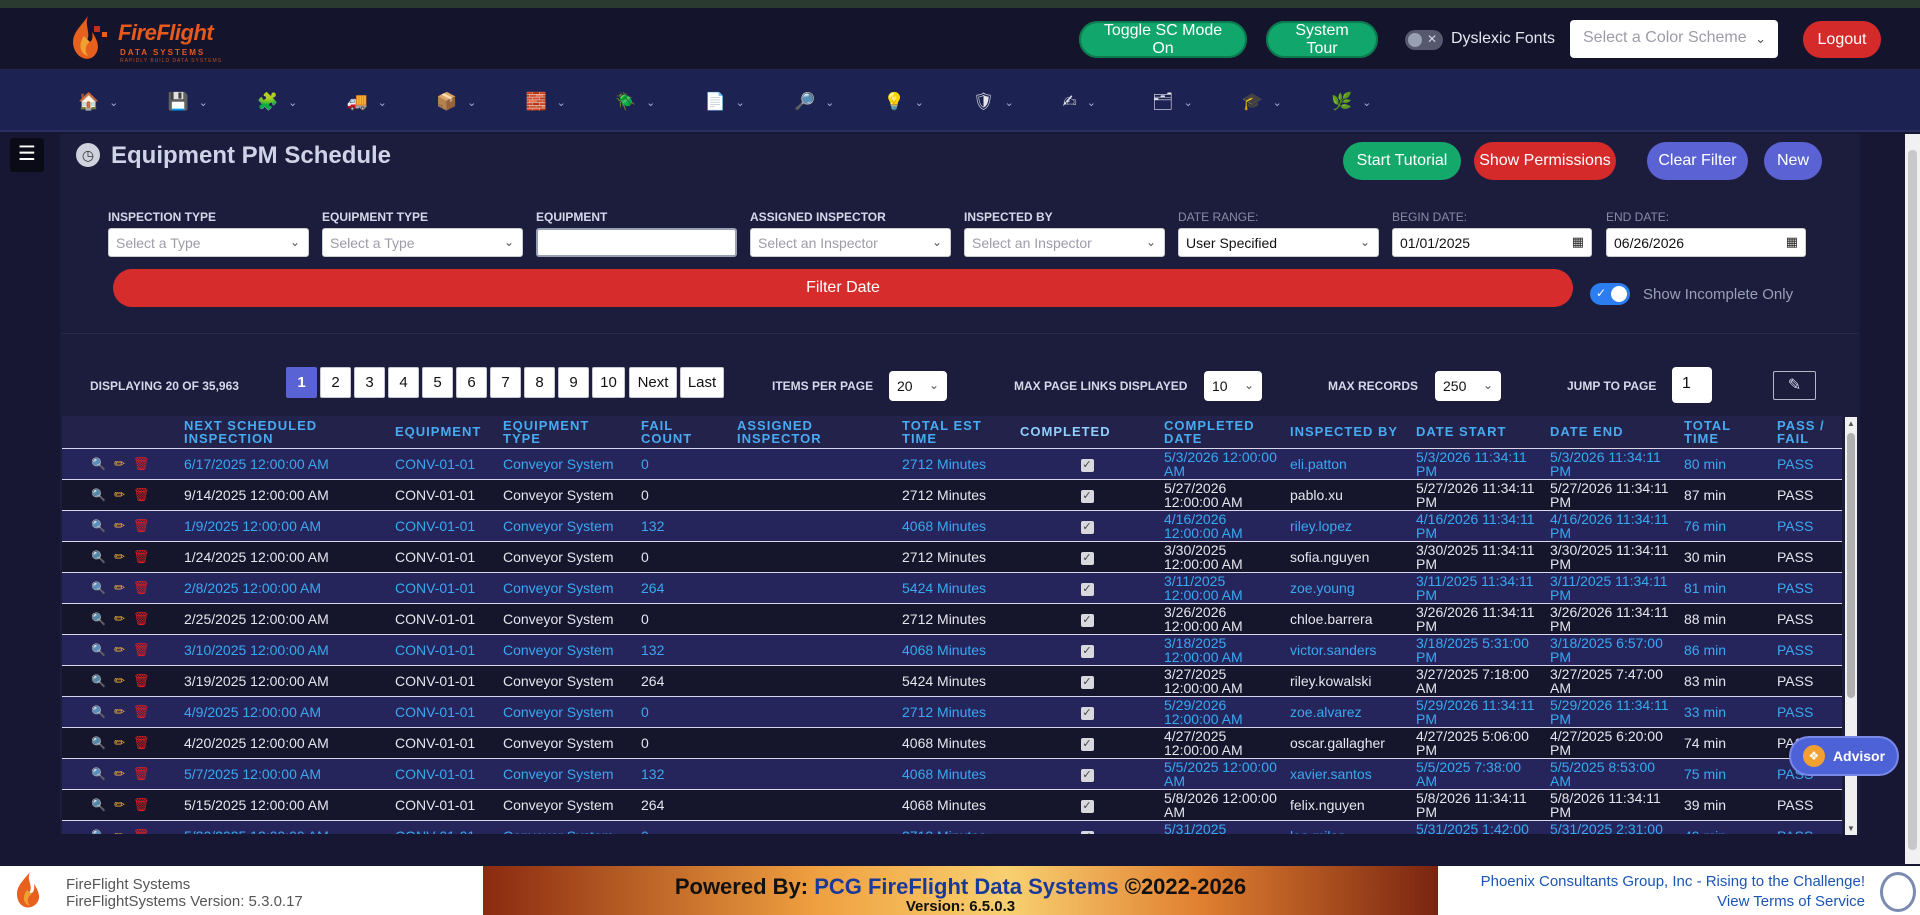 Image resolution: width=1920 pixels, height=915 pixels. Describe the element at coordinates (573, 382) in the screenshot. I see `page-link-9: 9` at that location.